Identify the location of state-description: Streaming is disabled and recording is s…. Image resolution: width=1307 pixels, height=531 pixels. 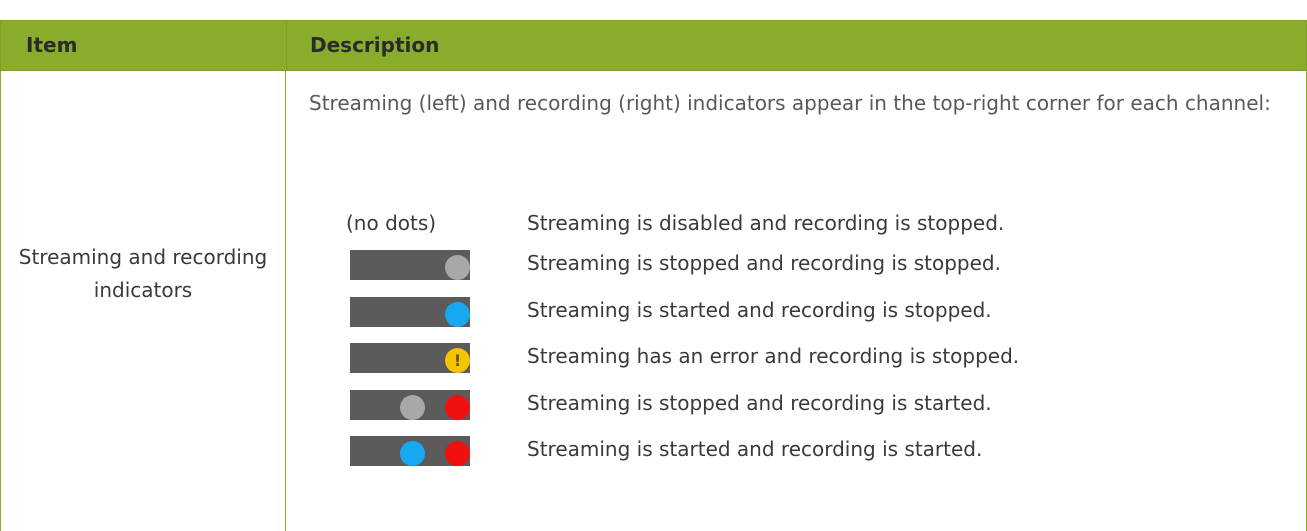
(766, 223).